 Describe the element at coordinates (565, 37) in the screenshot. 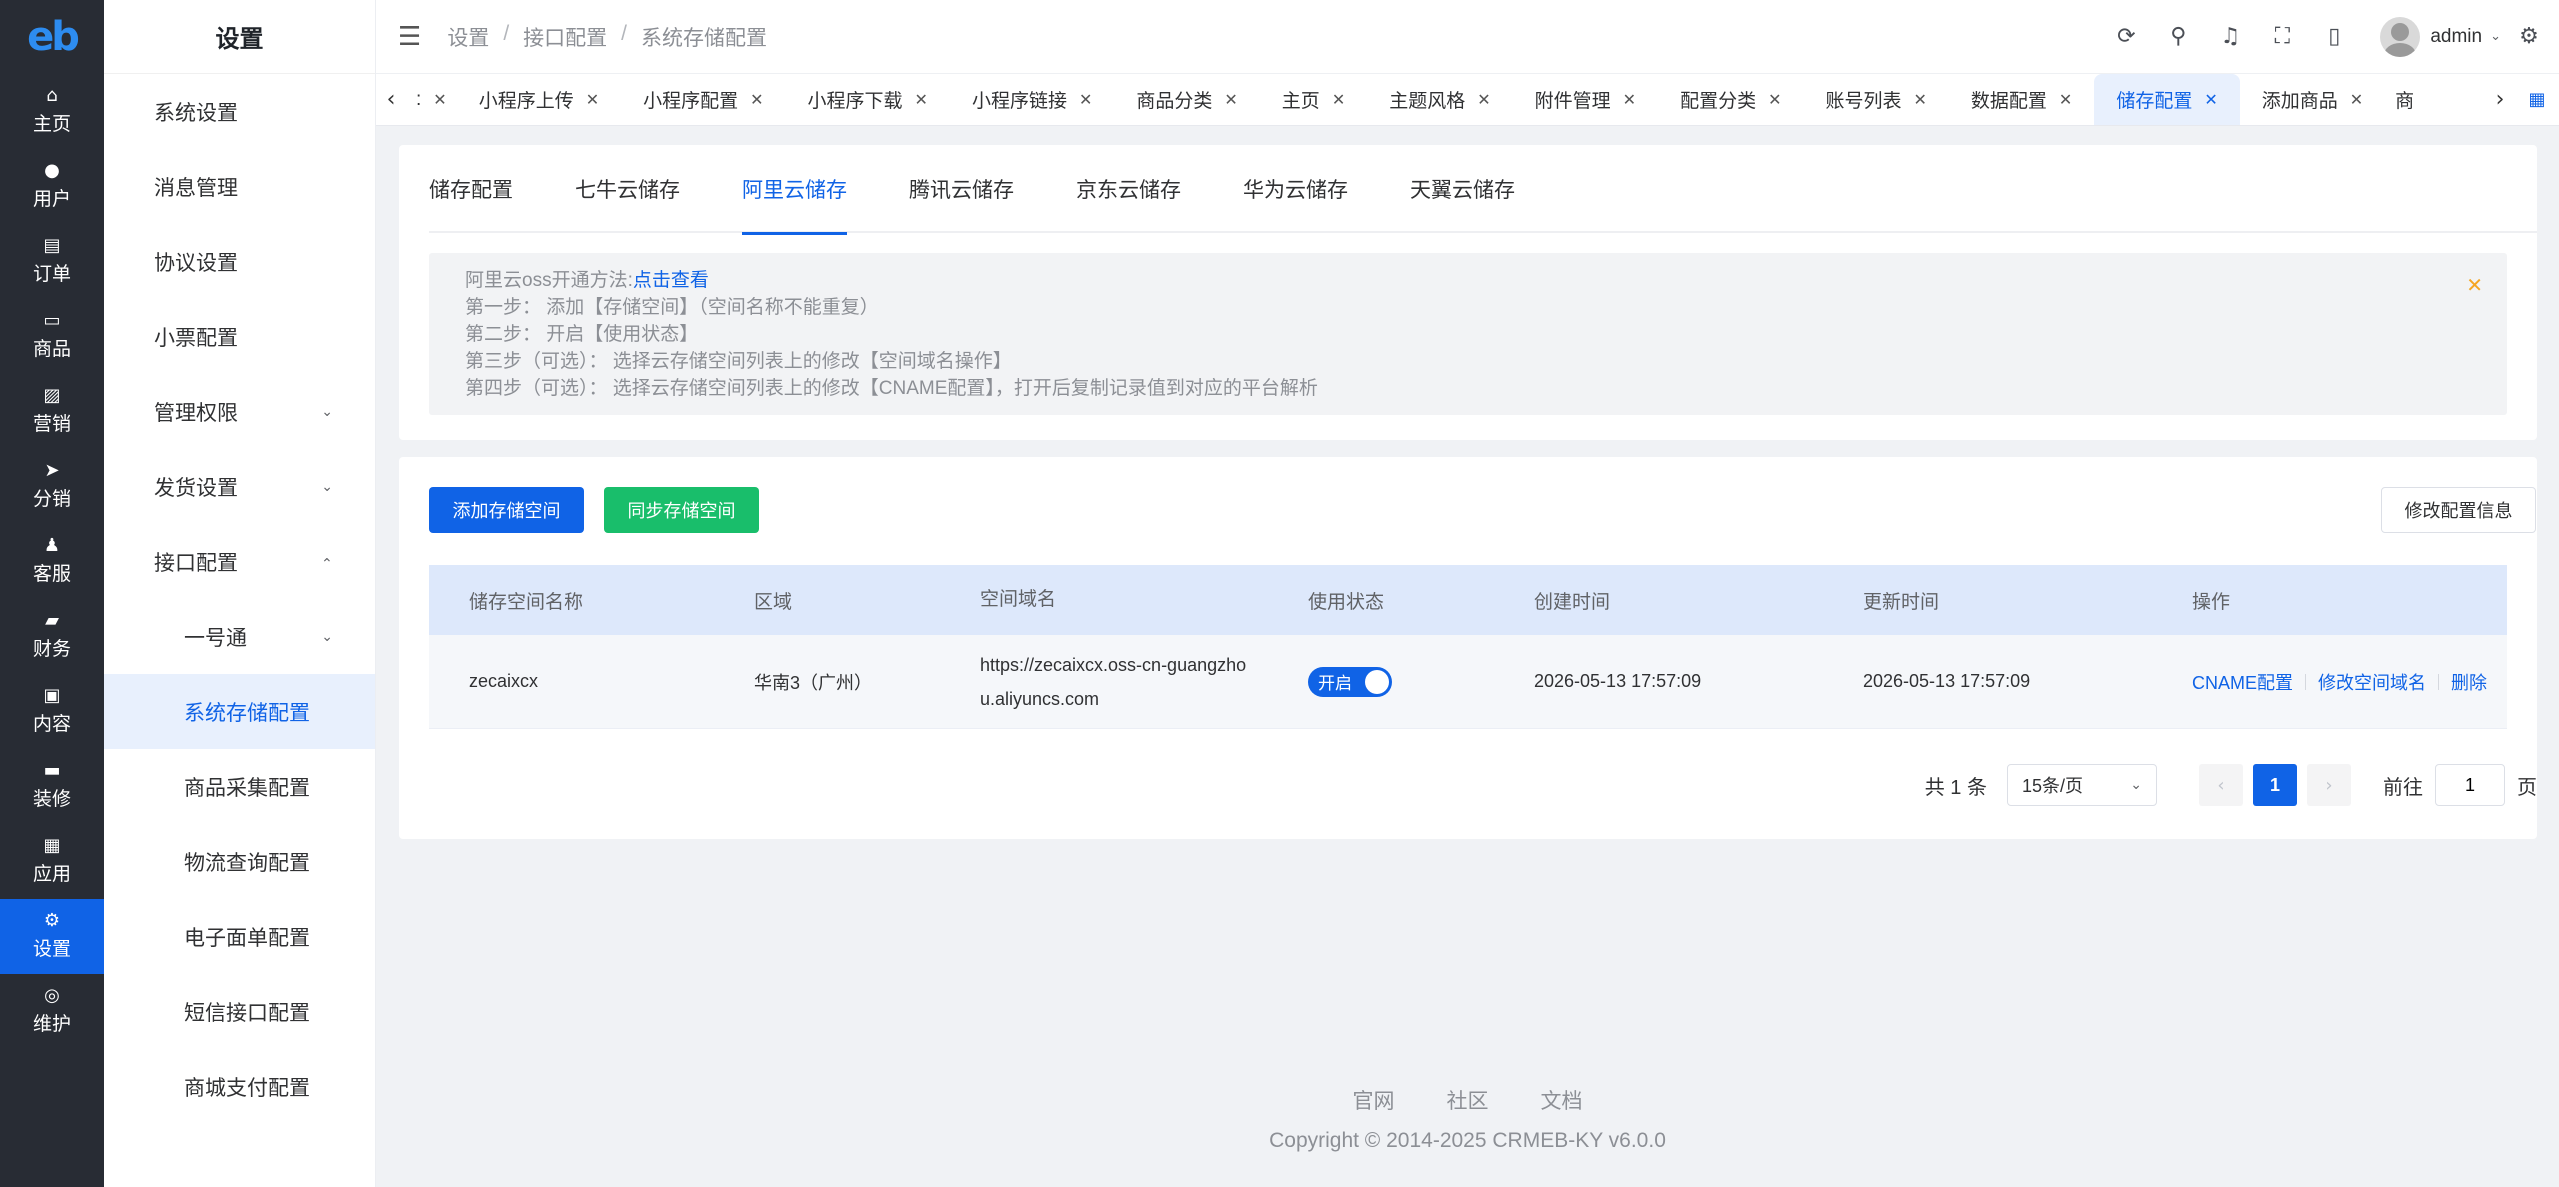

I see `breadcrumb-item: 接口配置` at that location.